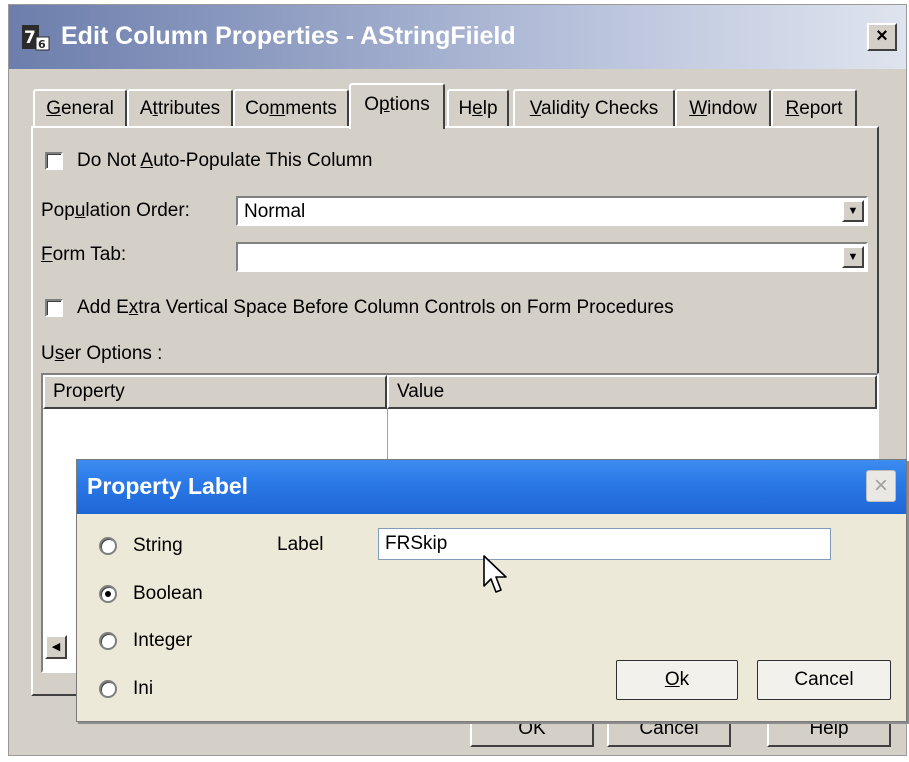 This screenshot has width=909, height=762. What do you see at coordinates (491, 487) in the screenshot?
I see `property-label-title-bar: Property Label ×` at bounding box center [491, 487].